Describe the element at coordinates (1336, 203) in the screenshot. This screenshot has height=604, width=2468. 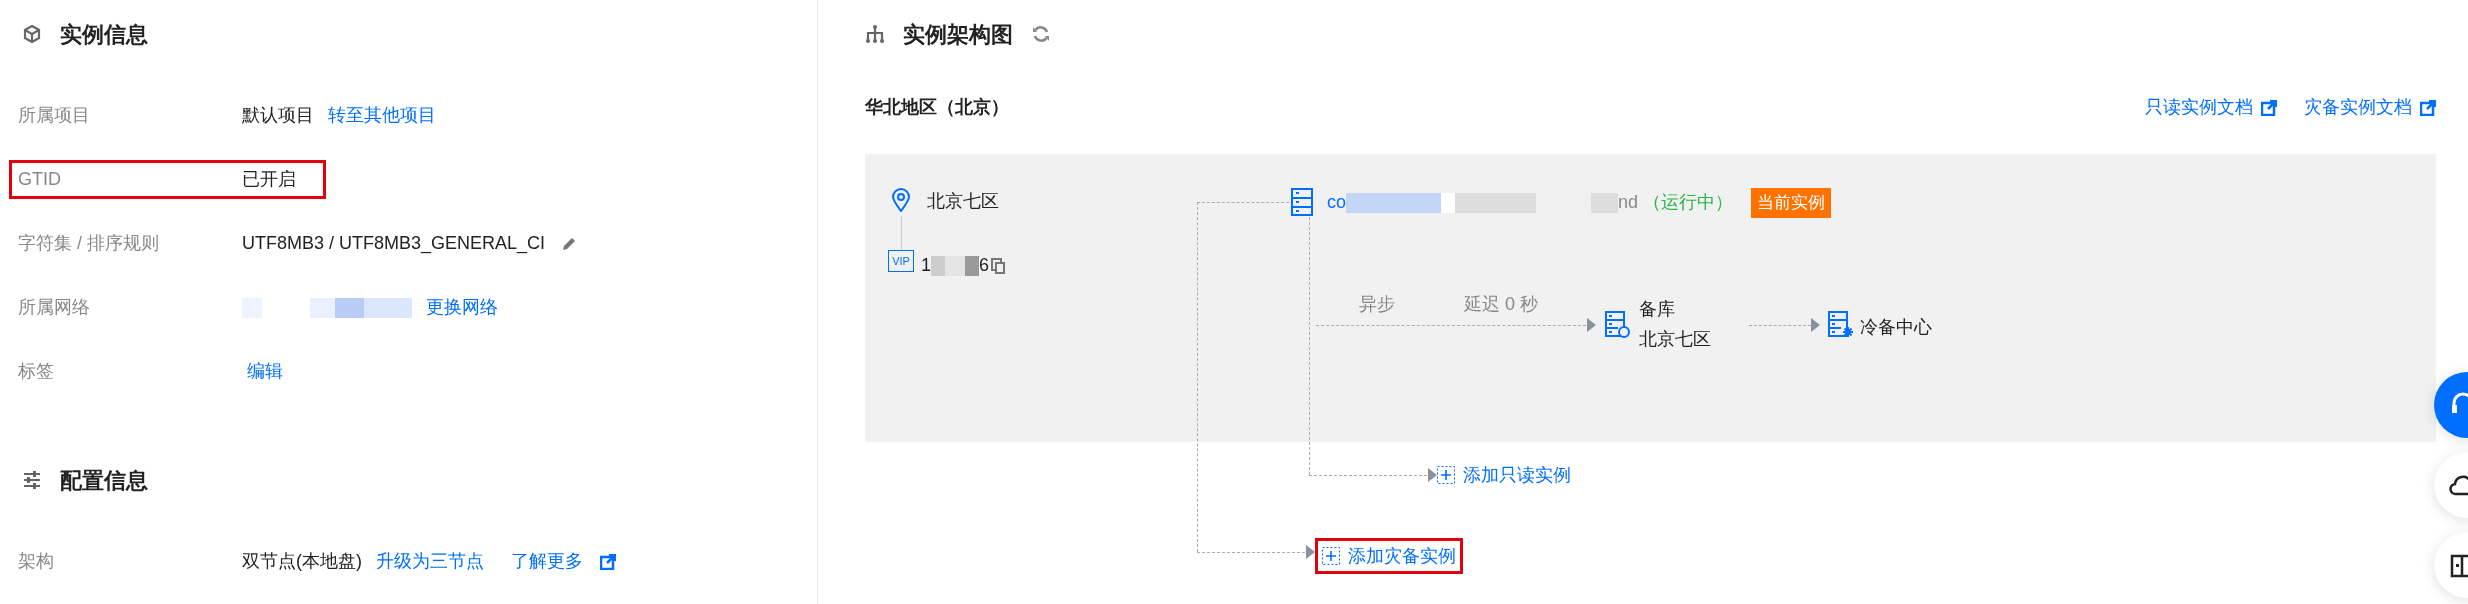
I see `instance-name-link: co` at that location.